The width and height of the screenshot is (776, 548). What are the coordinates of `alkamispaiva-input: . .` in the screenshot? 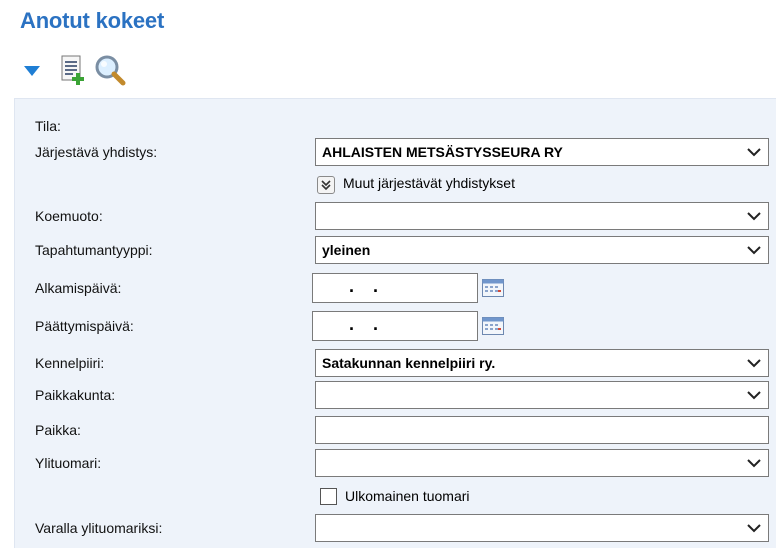 It's located at (395, 288).